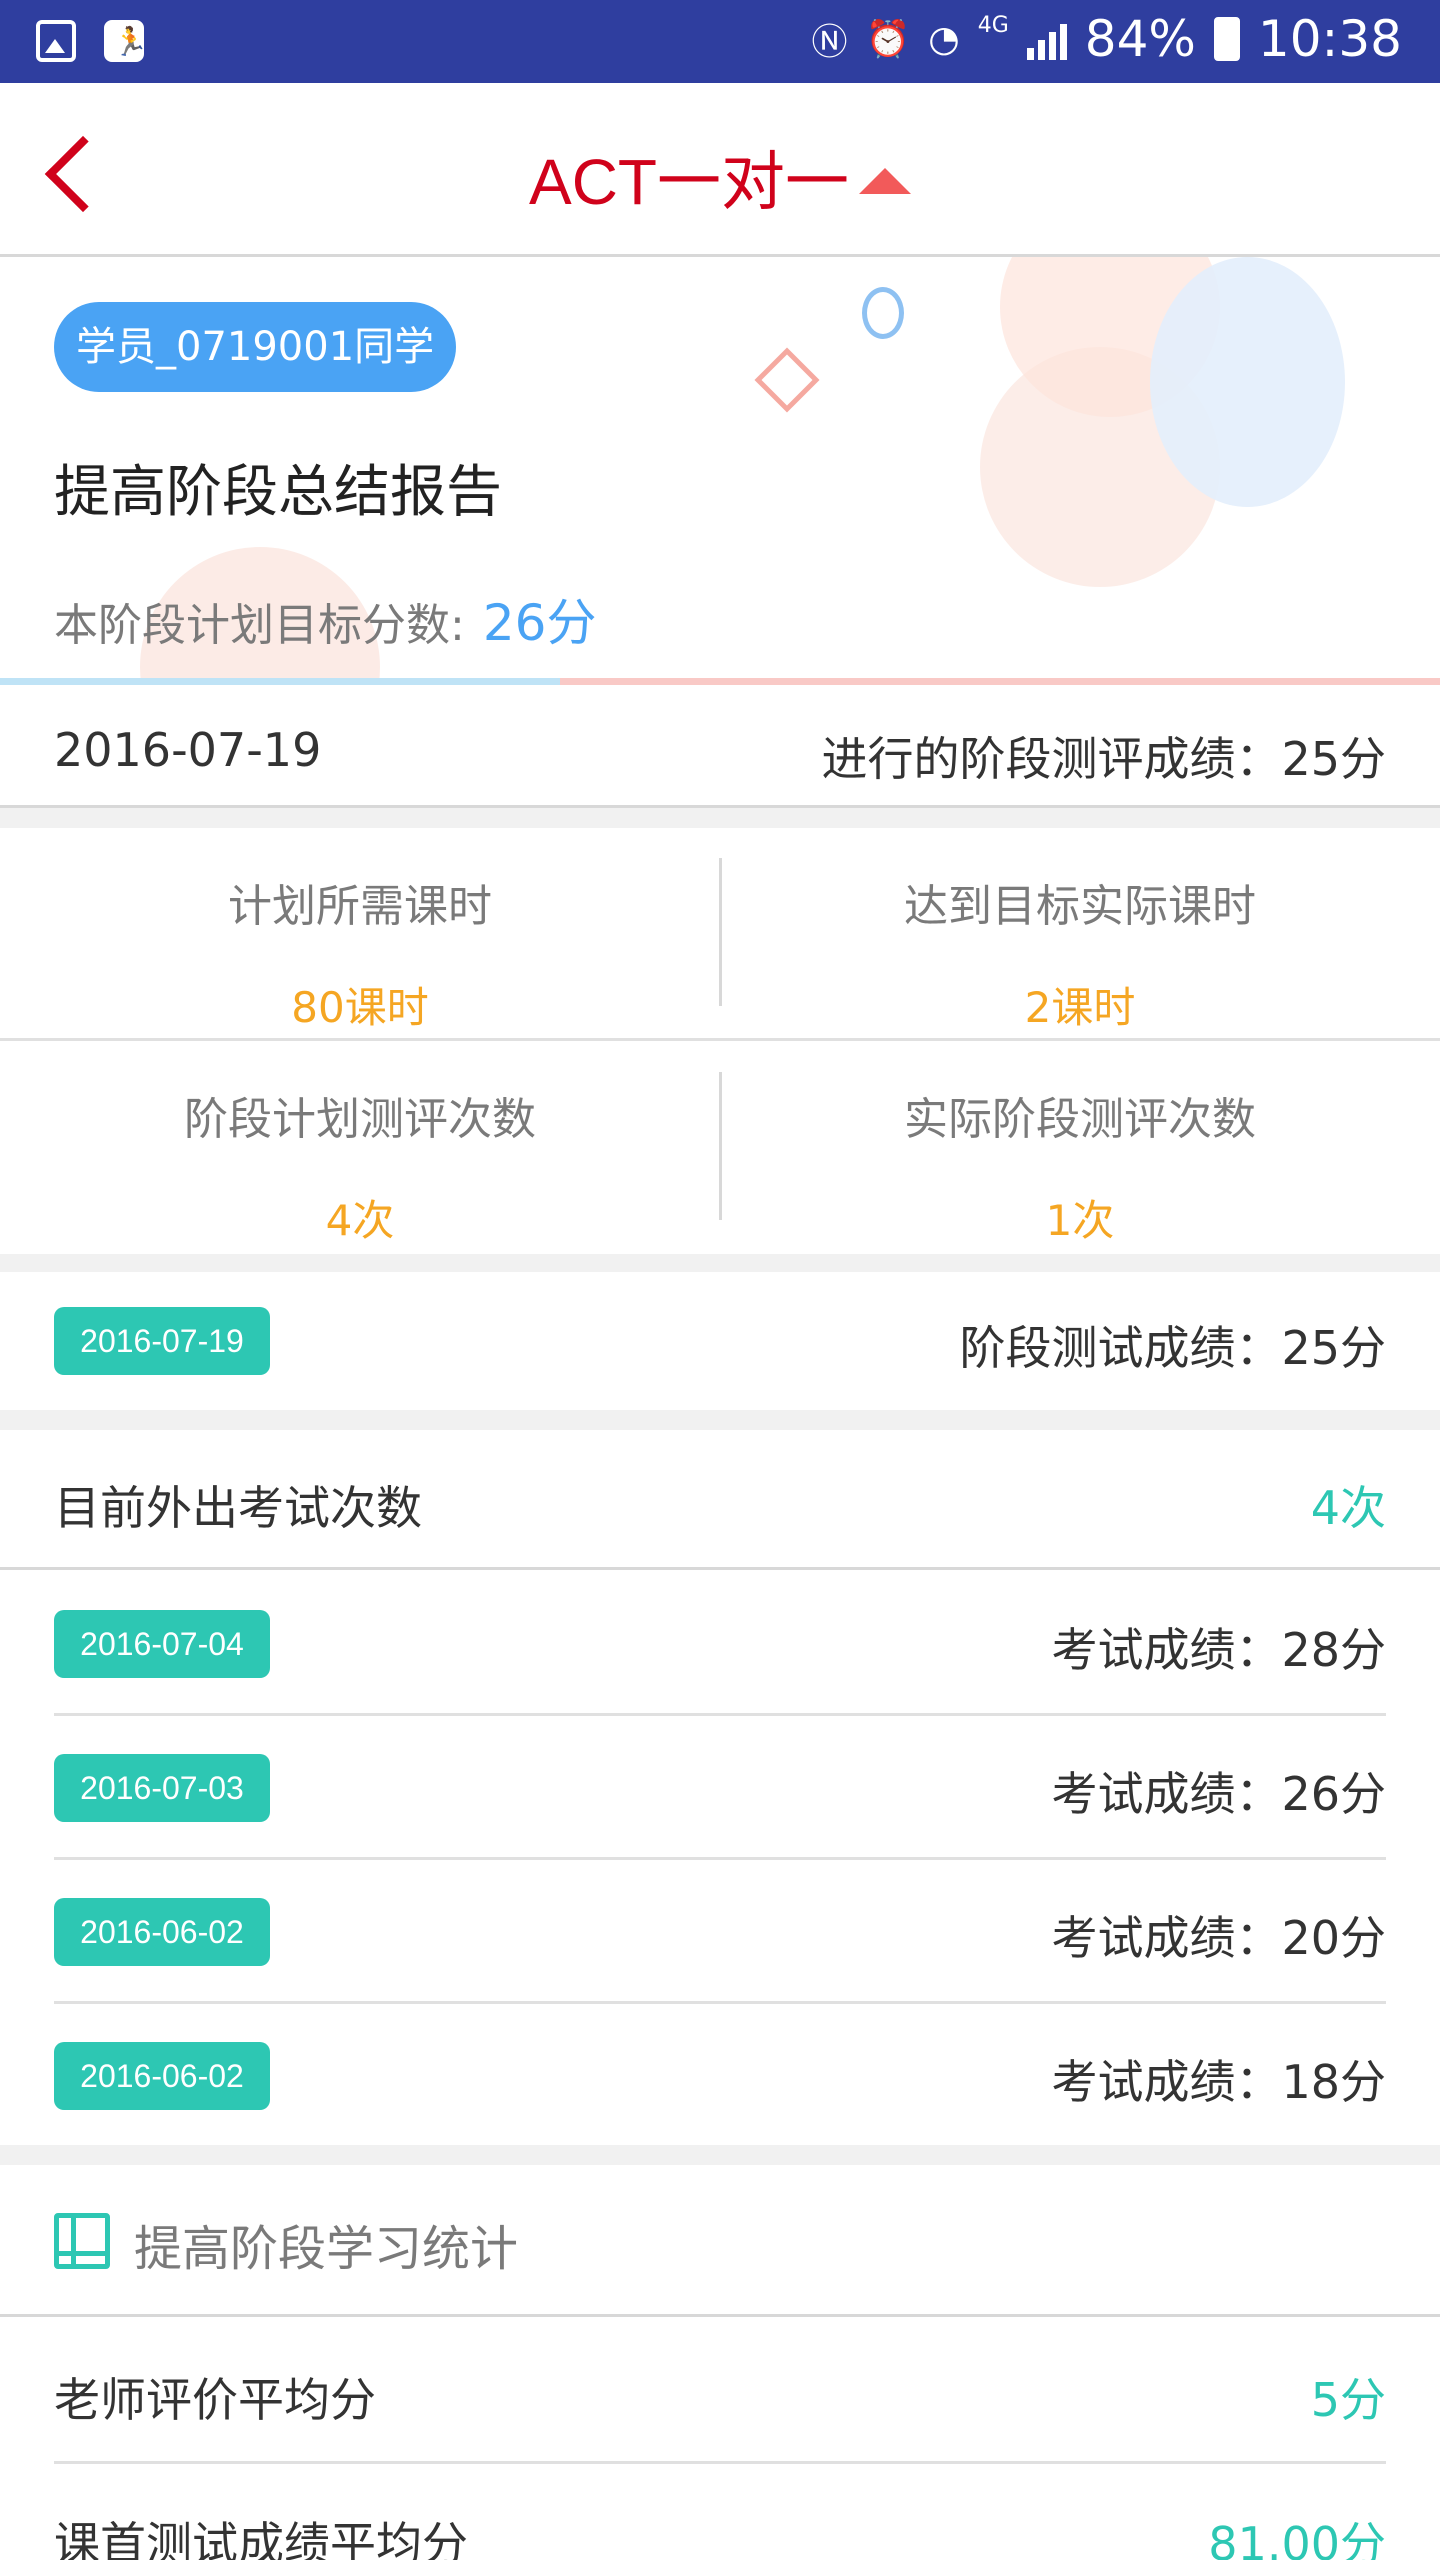 The image size is (1440, 2560). What do you see at coordinates (1080, 1220) in the screenshot?
I see `actual-tests-value: 1次` at bounding box center [1080, 1220].